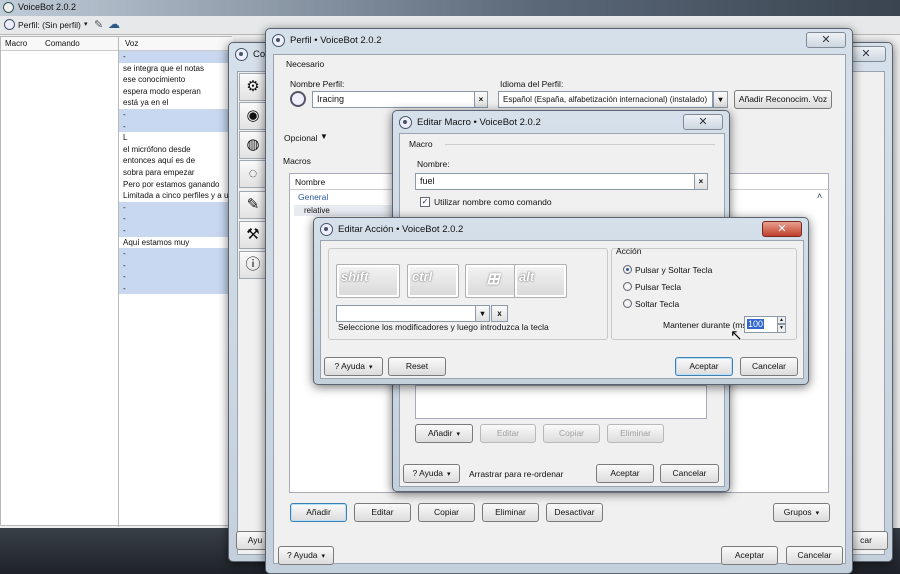 The height and width of the screenshot is (574, 900). Describe the element at coordinates (176, 173) in the screenshot. I see `list-item: sobra para empezar` at that location.